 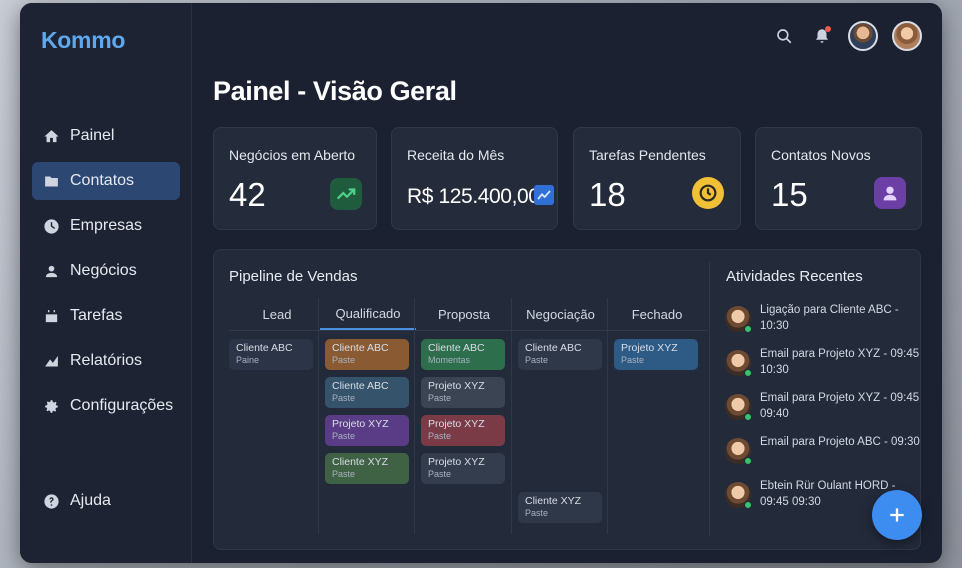 What do you see at coordinates (247, 194) in the screenshot?
I see `stat-value: 42` at bounding box center [247, 194].